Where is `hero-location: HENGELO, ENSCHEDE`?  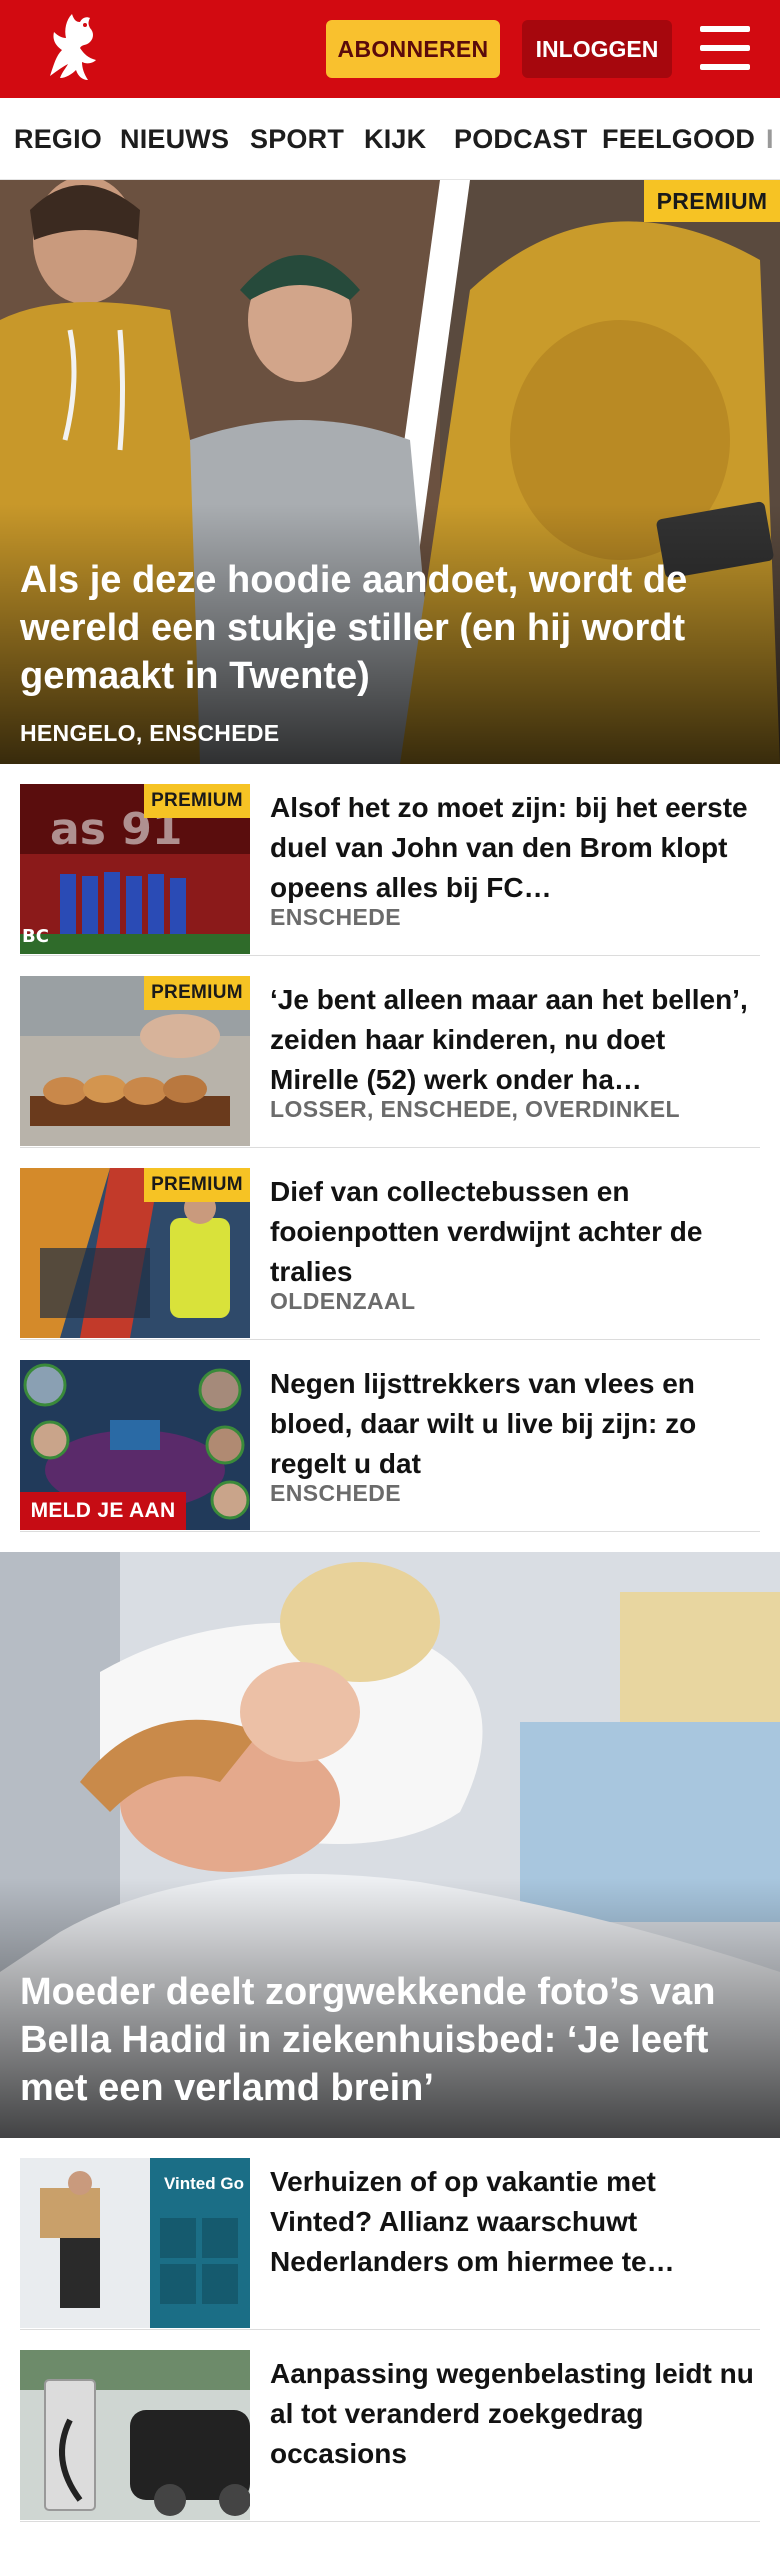
hero-location: HENGELO, ENSCHEDE is located at coordinates (150, 733).